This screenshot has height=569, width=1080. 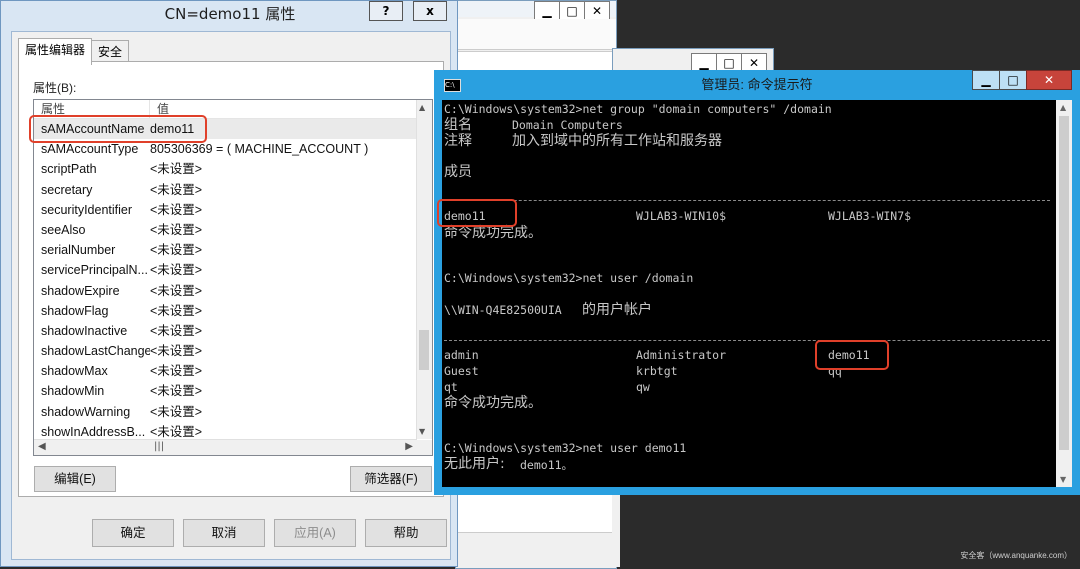 What do you see at coordinates (657, 371) in the screenshot?
I see `console-line: krbtgt` at bounding box center [657, 371].